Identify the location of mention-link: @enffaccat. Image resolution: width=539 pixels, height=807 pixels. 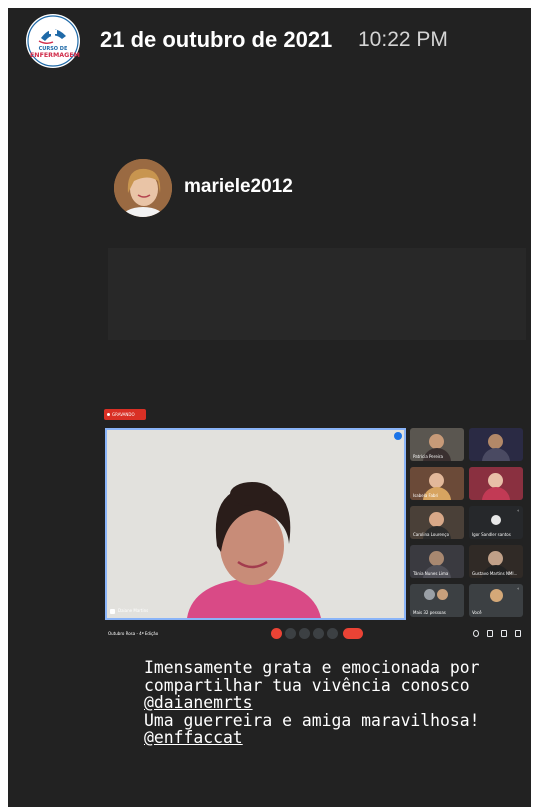
(312, 738).